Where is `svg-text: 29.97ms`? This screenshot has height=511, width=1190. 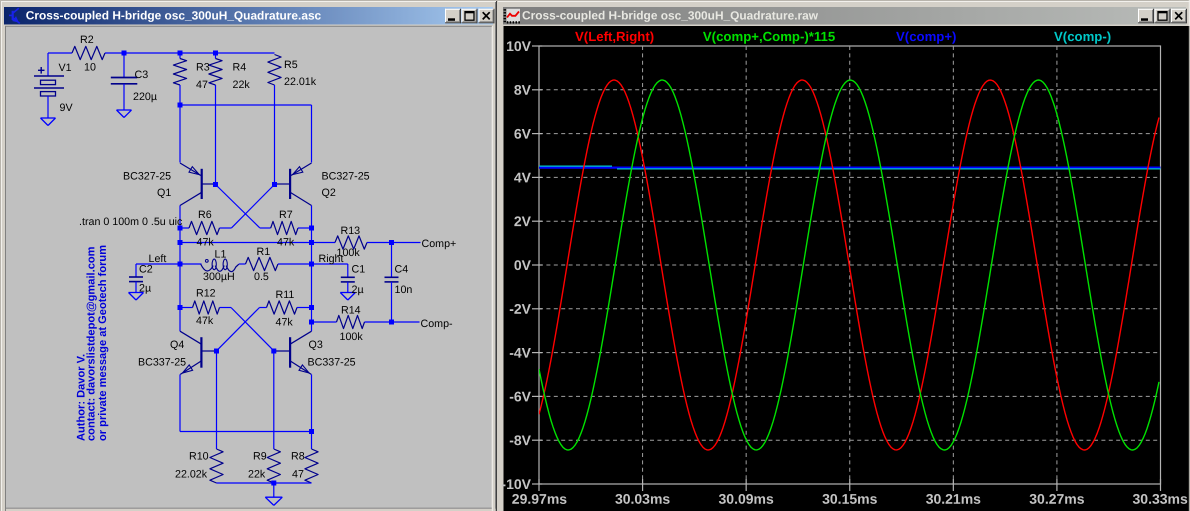
svg-text: 29.97ms is located at coordinates (539, 499).